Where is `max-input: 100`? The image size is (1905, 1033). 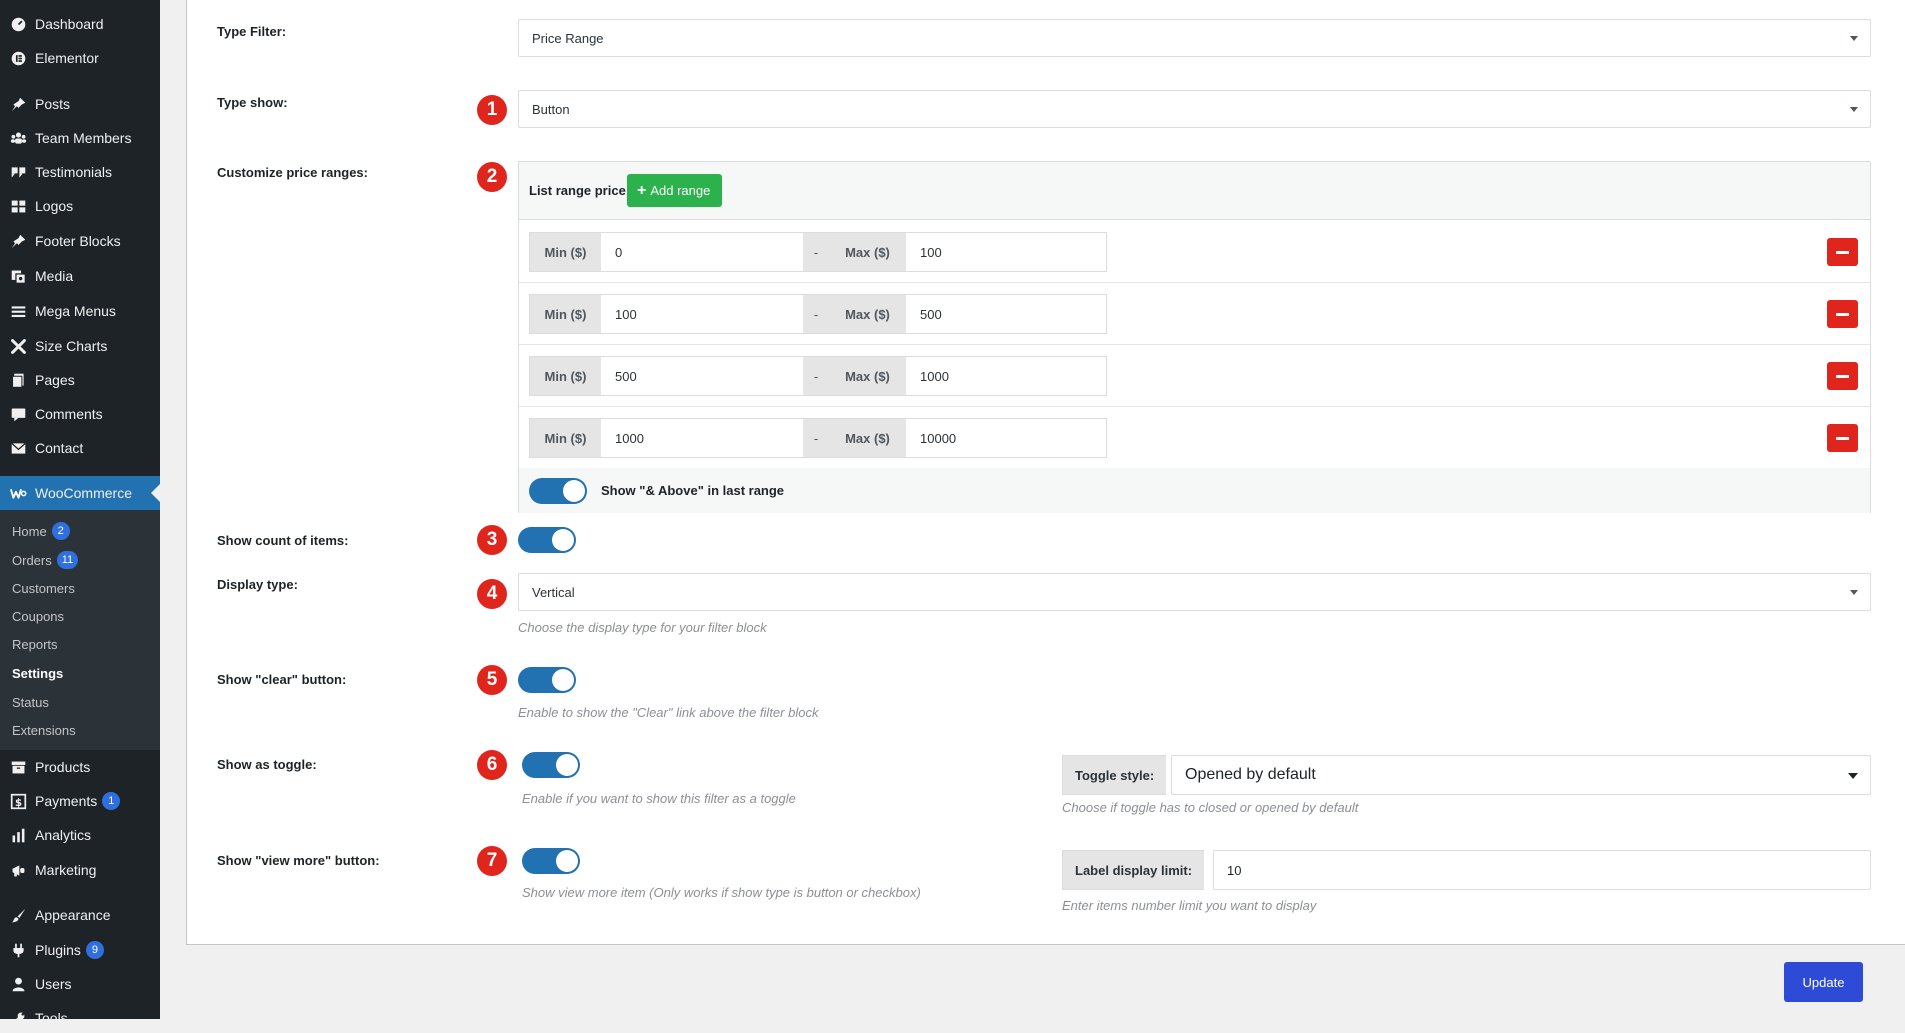
max-input: 100 is located at coordinates (1006, 252).